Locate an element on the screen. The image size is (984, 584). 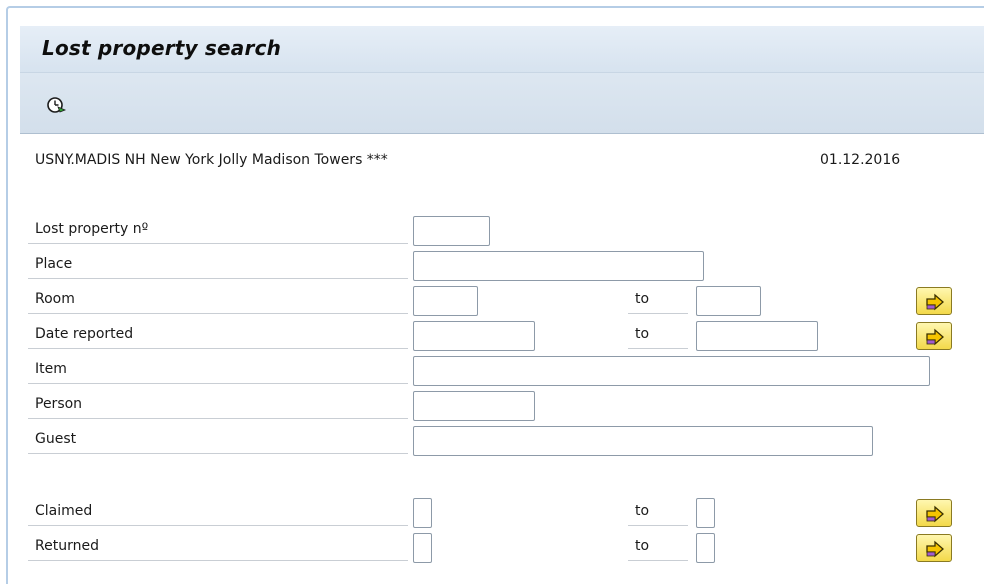
row-person: Person is located at coordinates (496, 403).